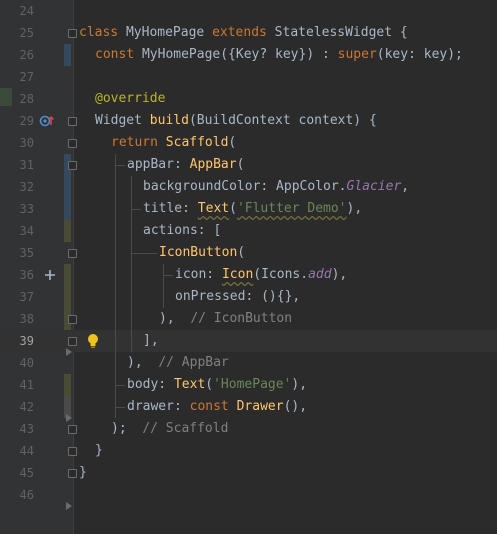 The width and height of the screenshot is (497, 534). Describe the element at coordinates (26, 33) in the screenshot. I see `line-number: 25` at that location.